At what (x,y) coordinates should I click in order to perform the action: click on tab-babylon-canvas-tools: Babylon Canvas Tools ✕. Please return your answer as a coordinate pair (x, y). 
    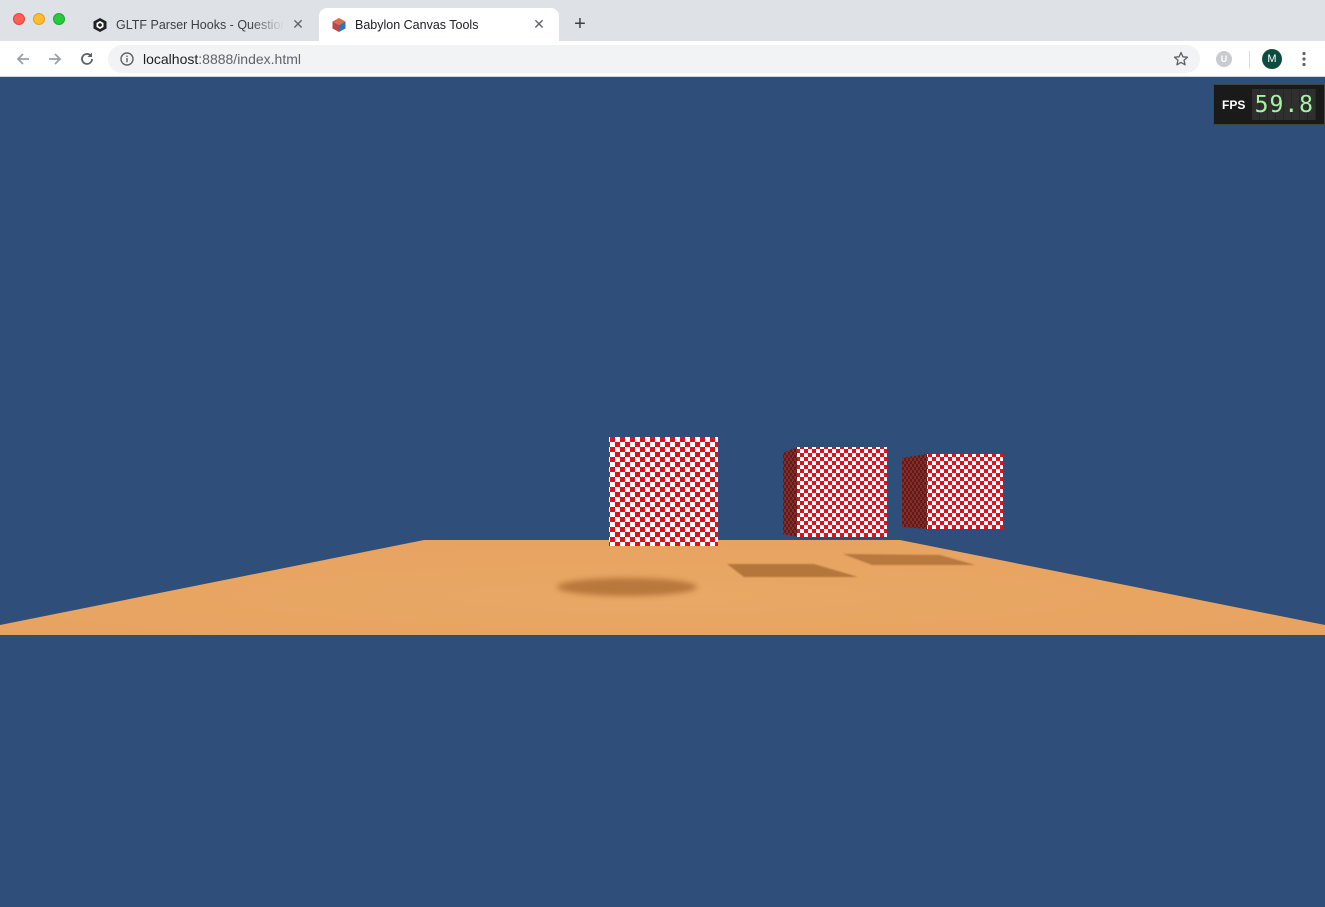
    Looking at the image, I should click on (439, 24).